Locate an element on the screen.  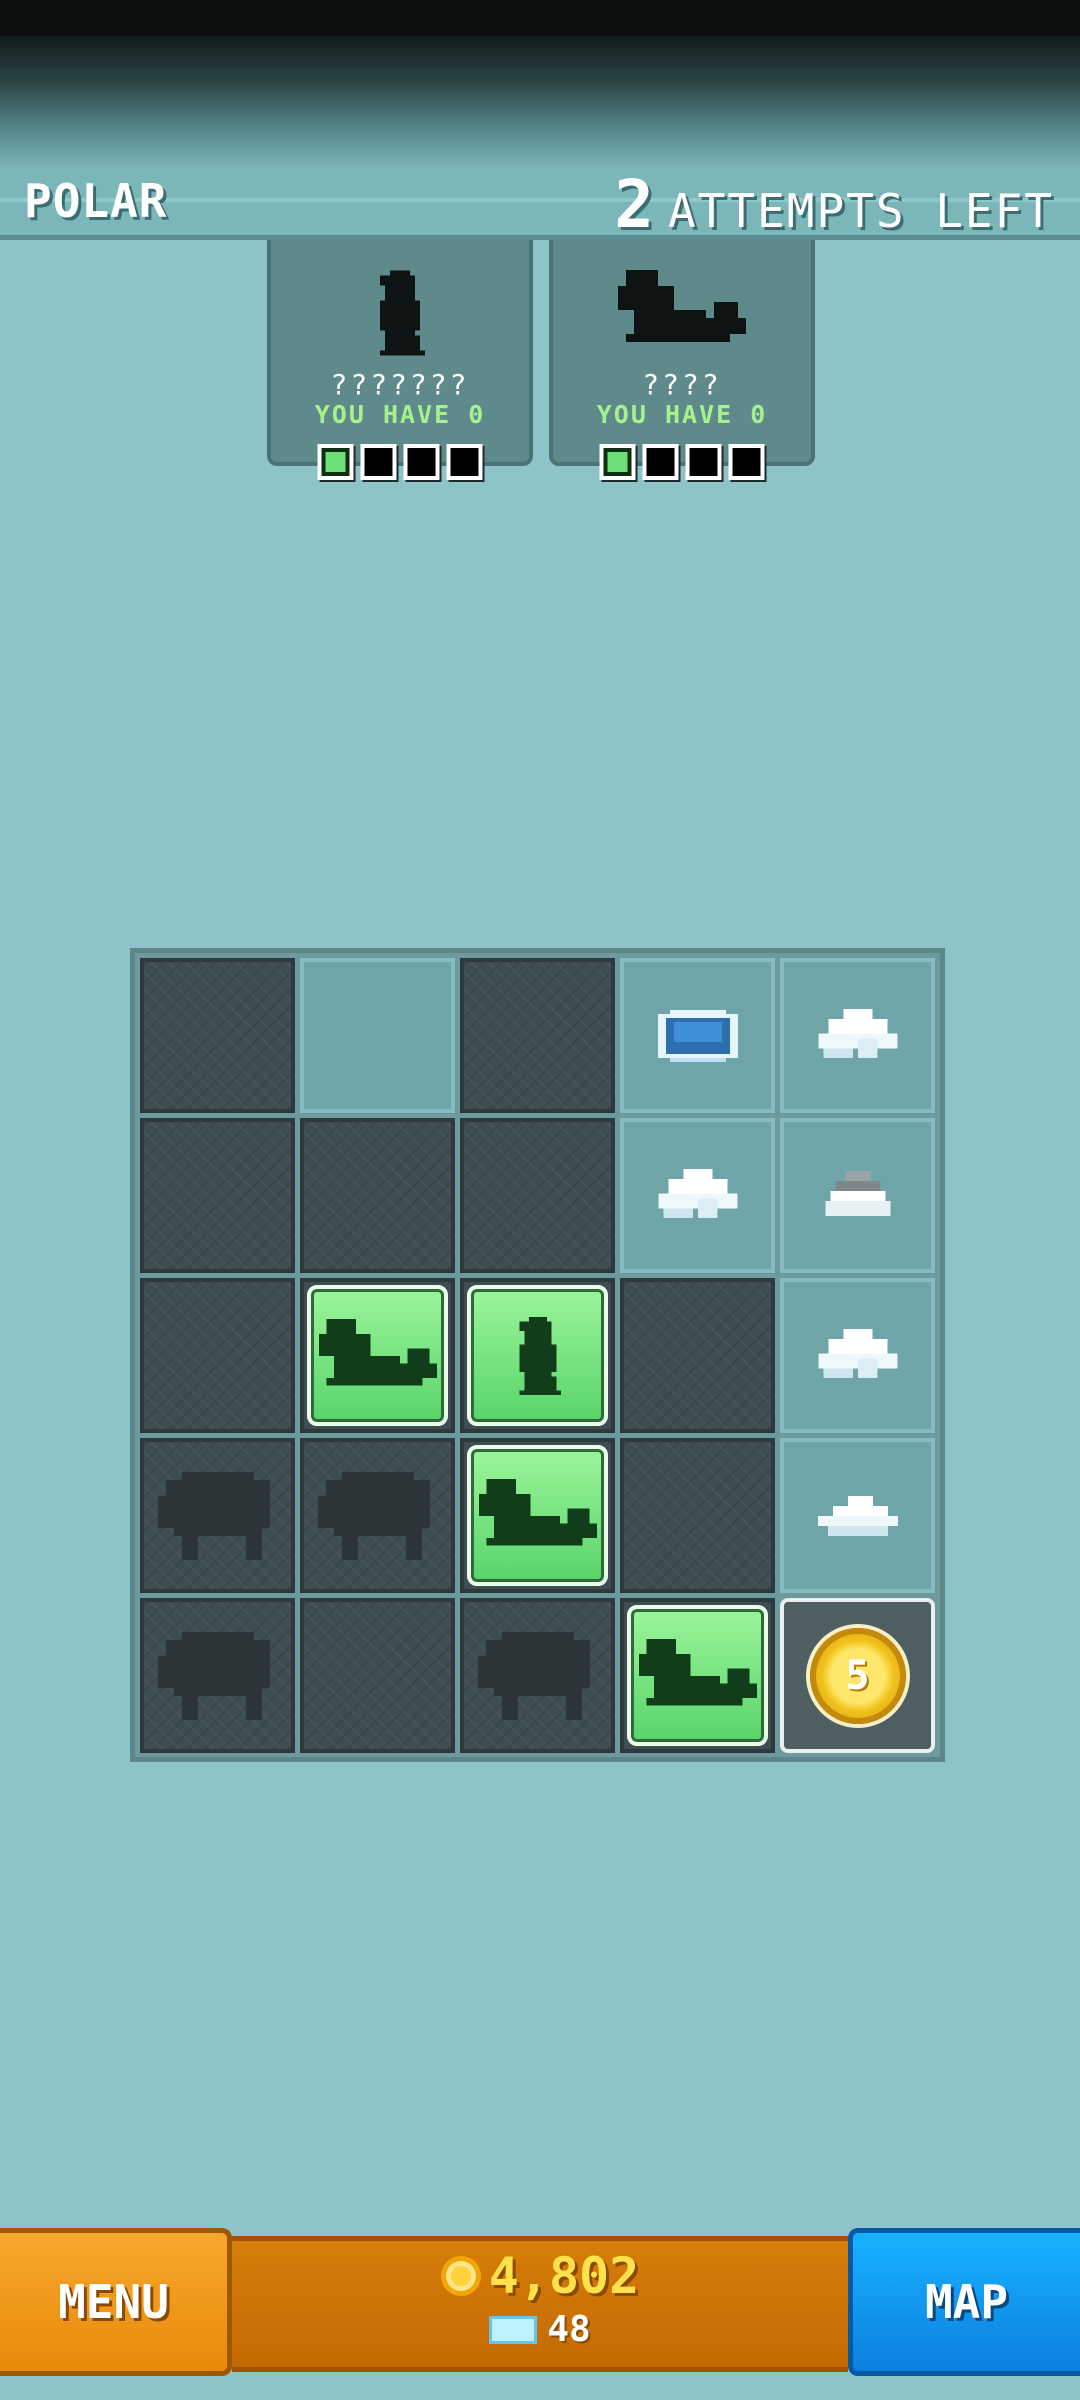
grid-tile-found-penguin is located at coordinates (537, 1355).